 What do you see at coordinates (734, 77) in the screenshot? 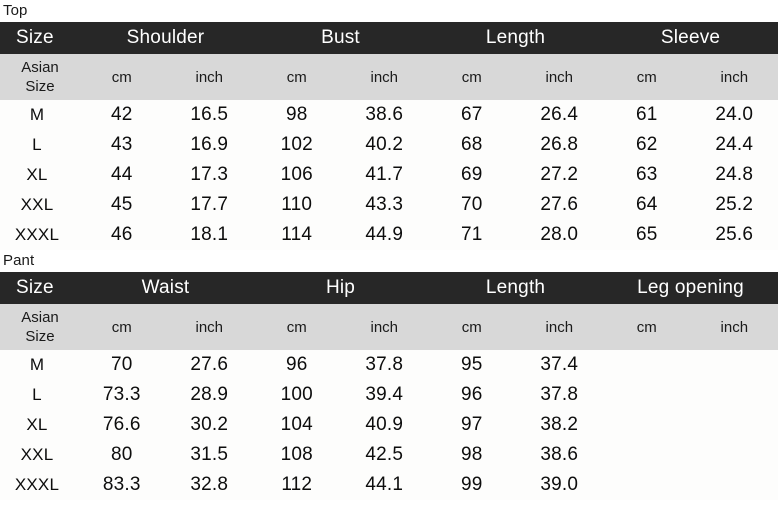
I see `header-unit-sleeve-inch: inch` at bounding box center [734, 77].